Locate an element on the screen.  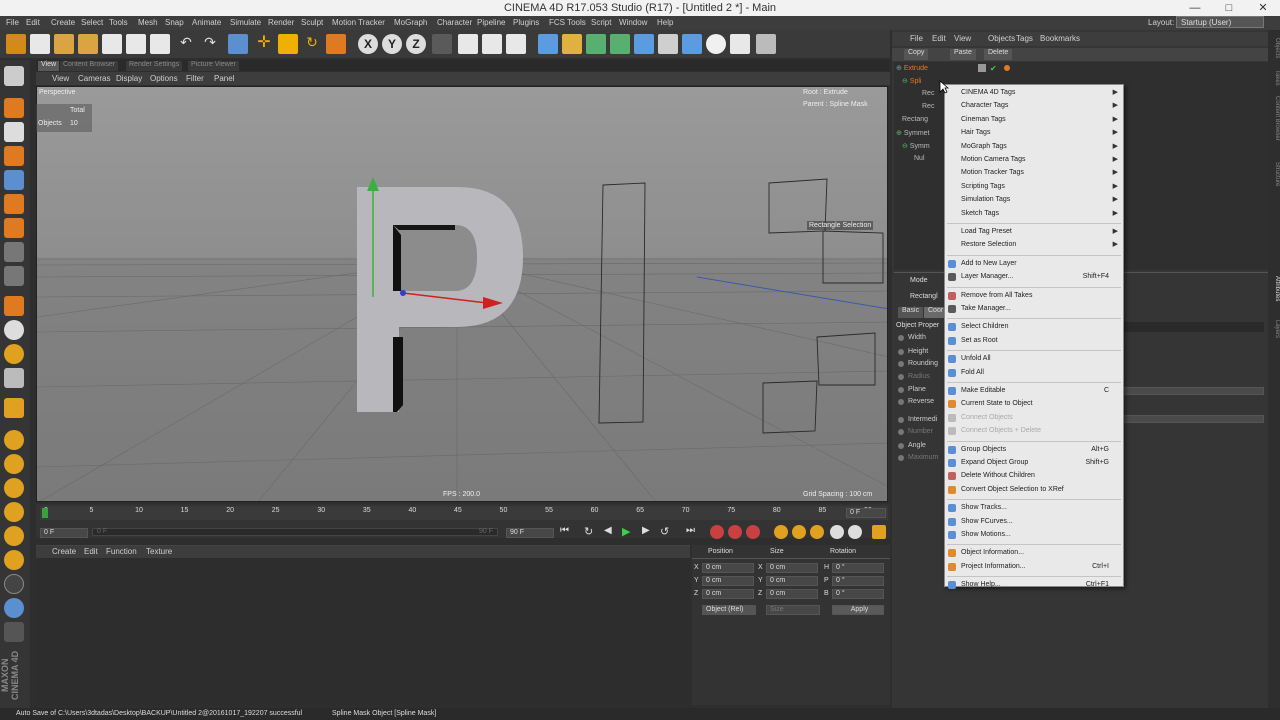
new-scene-icon is located at coordinates (40, 44).